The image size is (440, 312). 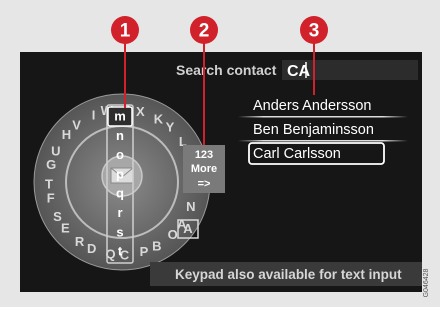 I want to click on callout-2-label: 2, so click(x=204, y=31).